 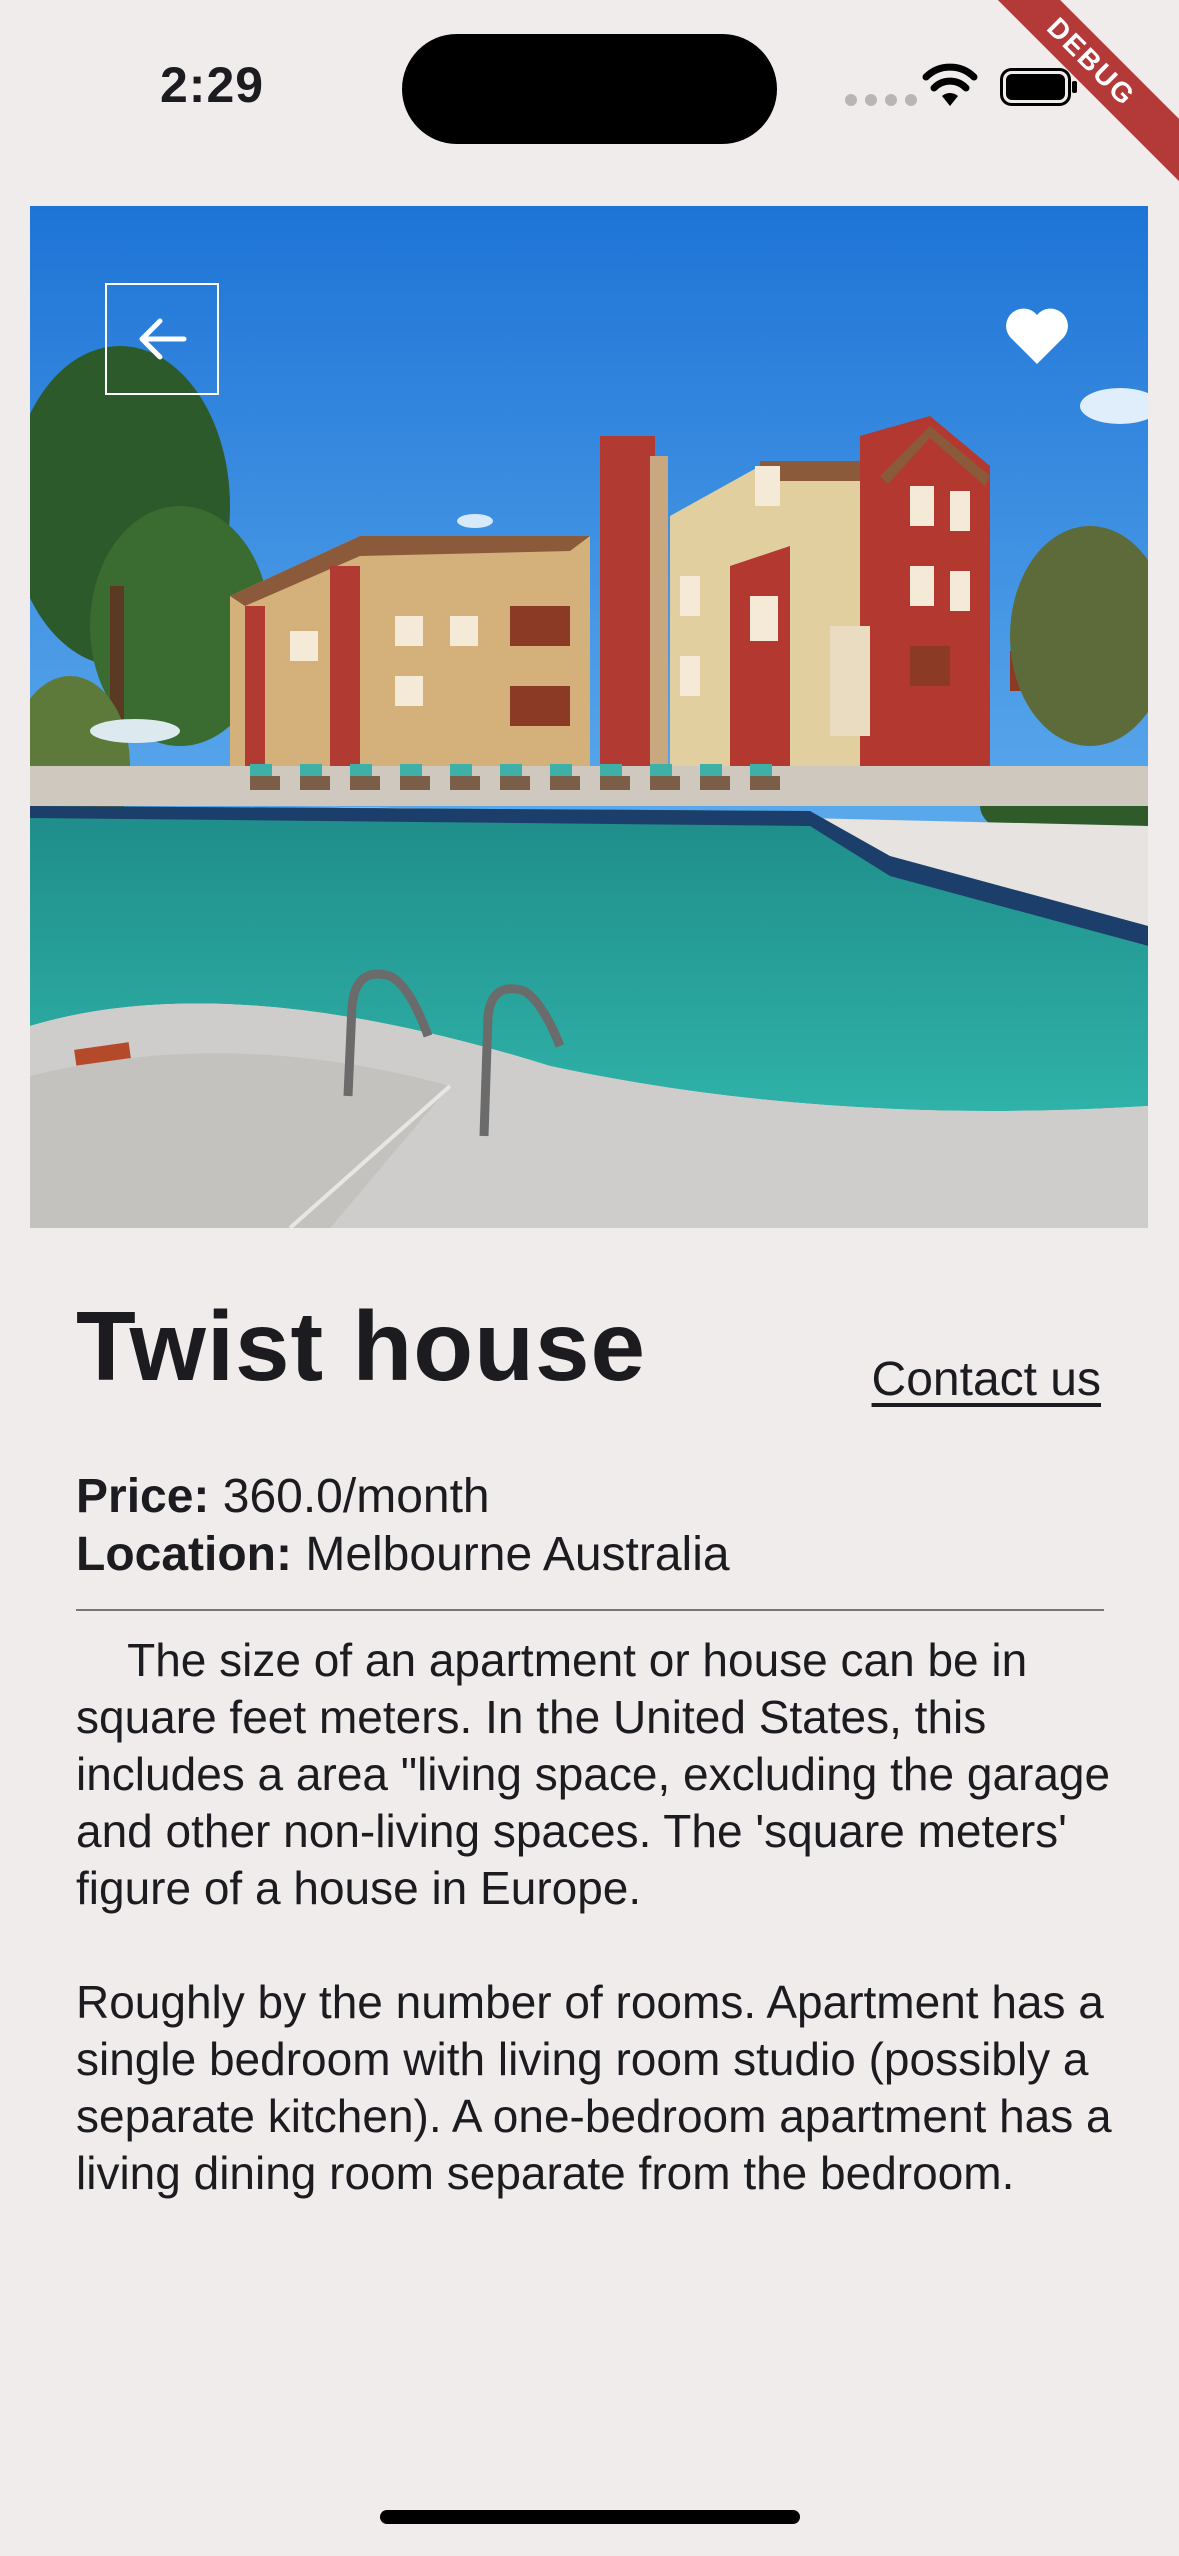 What do you see at coordinates (184, 1554) in the screenshot?
I see `location-label: Location:` at bounding box center [184, 1554].